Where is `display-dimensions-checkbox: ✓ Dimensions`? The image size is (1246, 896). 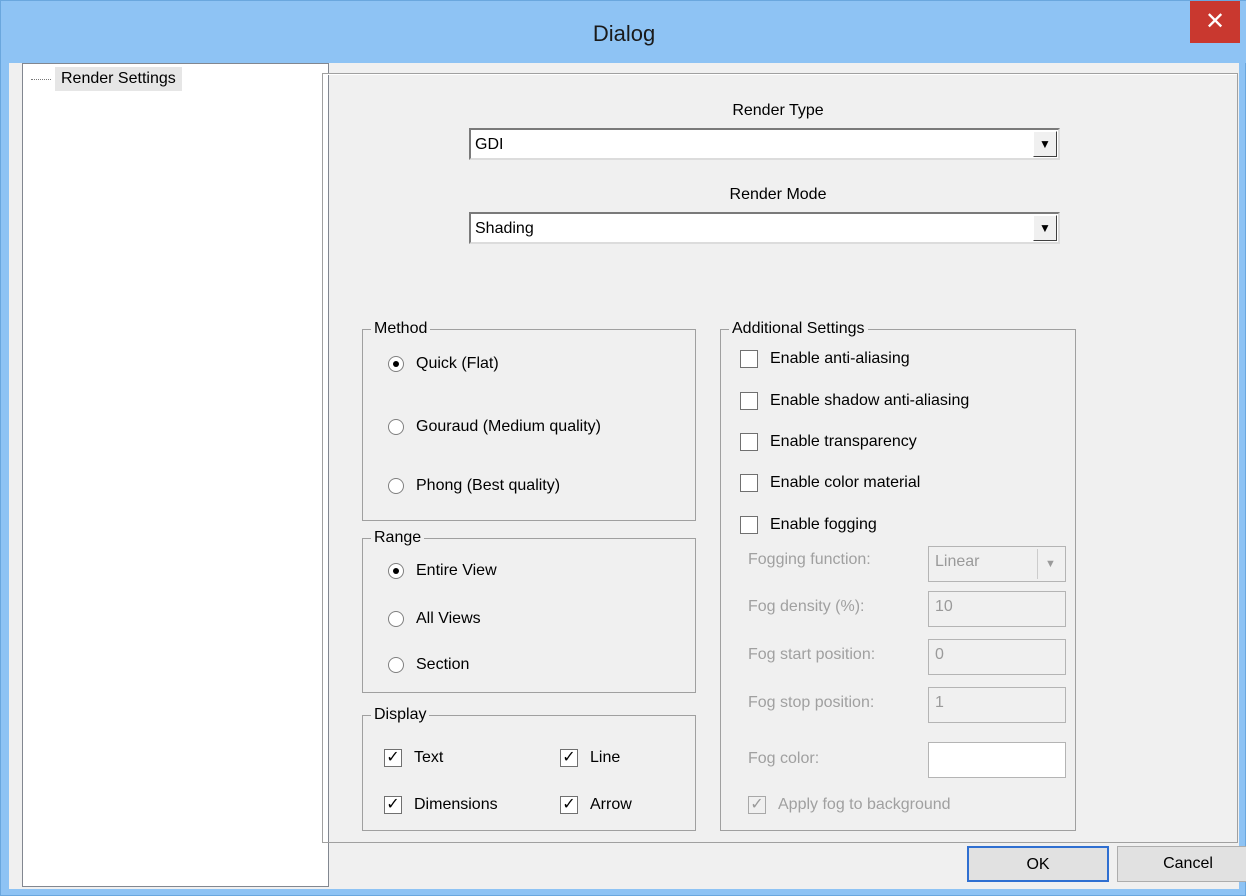 display-dimensions-checkbox: ✓ Dimensions is located at coordinates (441, 805).